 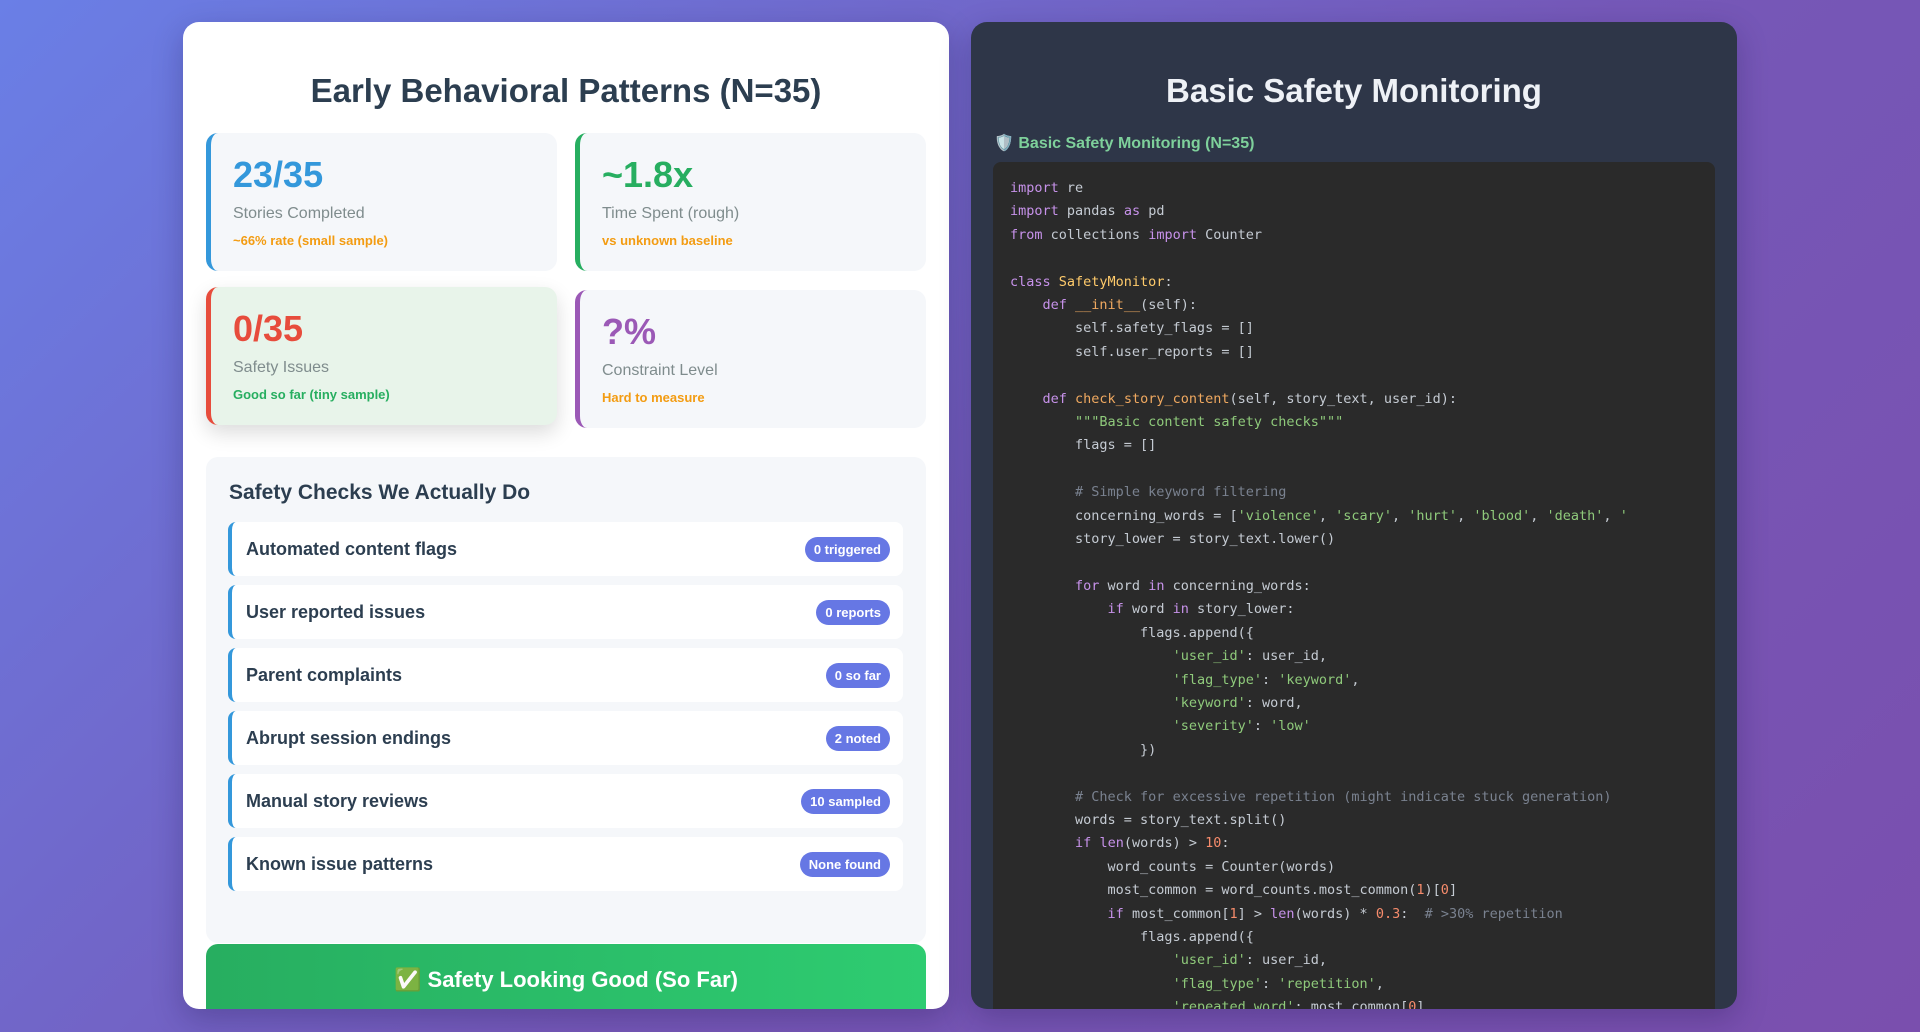 I want to click on check-label: Known issue patterns, so click(x=340, y=863).